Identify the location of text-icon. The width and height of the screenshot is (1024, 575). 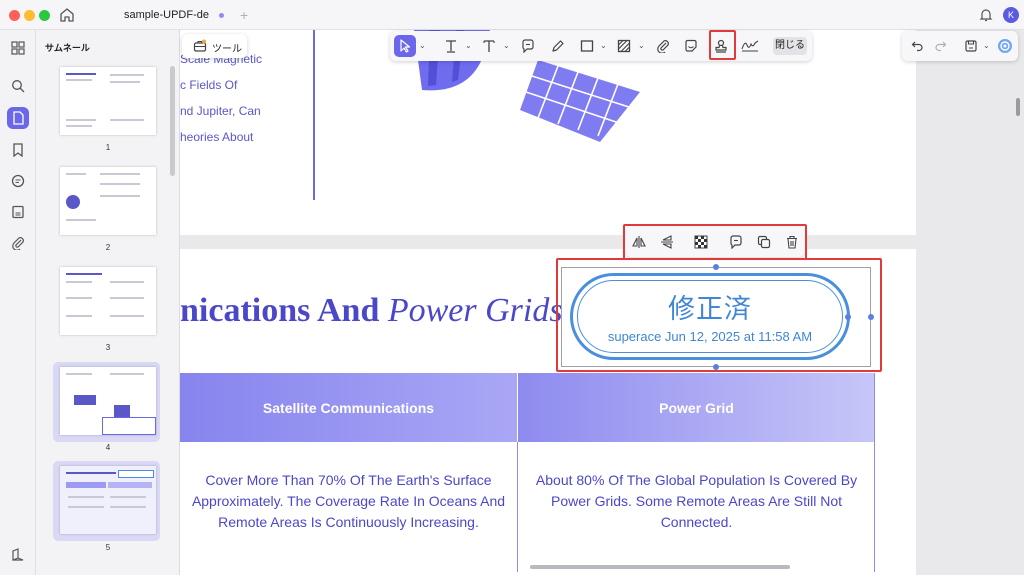
(451, 46).